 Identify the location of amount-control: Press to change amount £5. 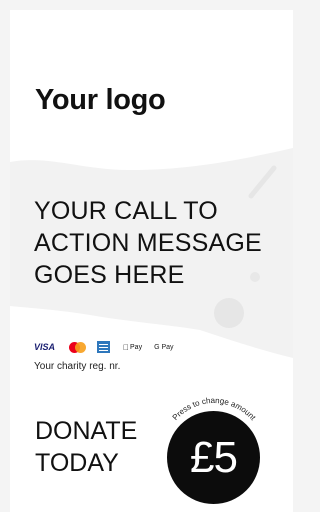
(214, 449).